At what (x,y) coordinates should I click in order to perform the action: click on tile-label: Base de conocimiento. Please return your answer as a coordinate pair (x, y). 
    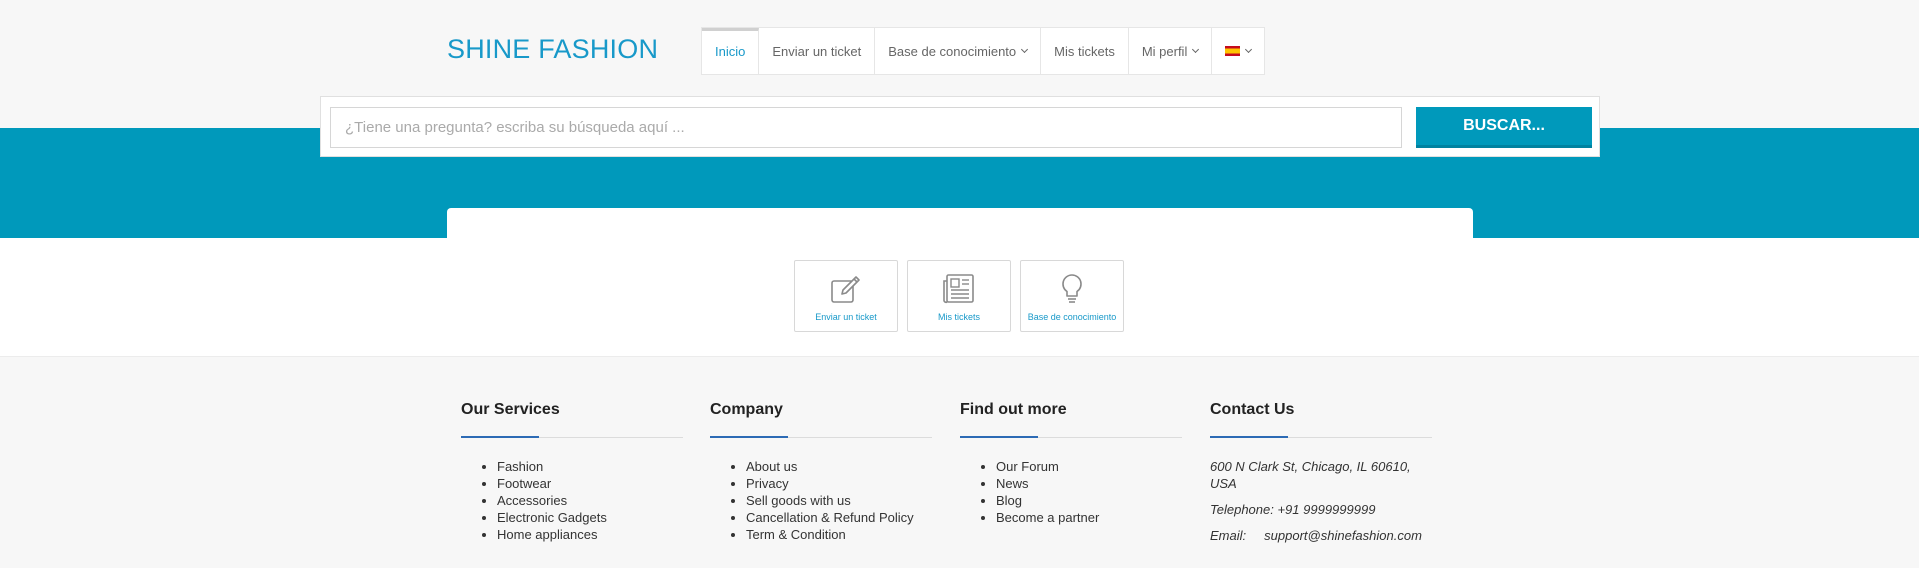
    Looking at the image, I should click on (1072, 317).